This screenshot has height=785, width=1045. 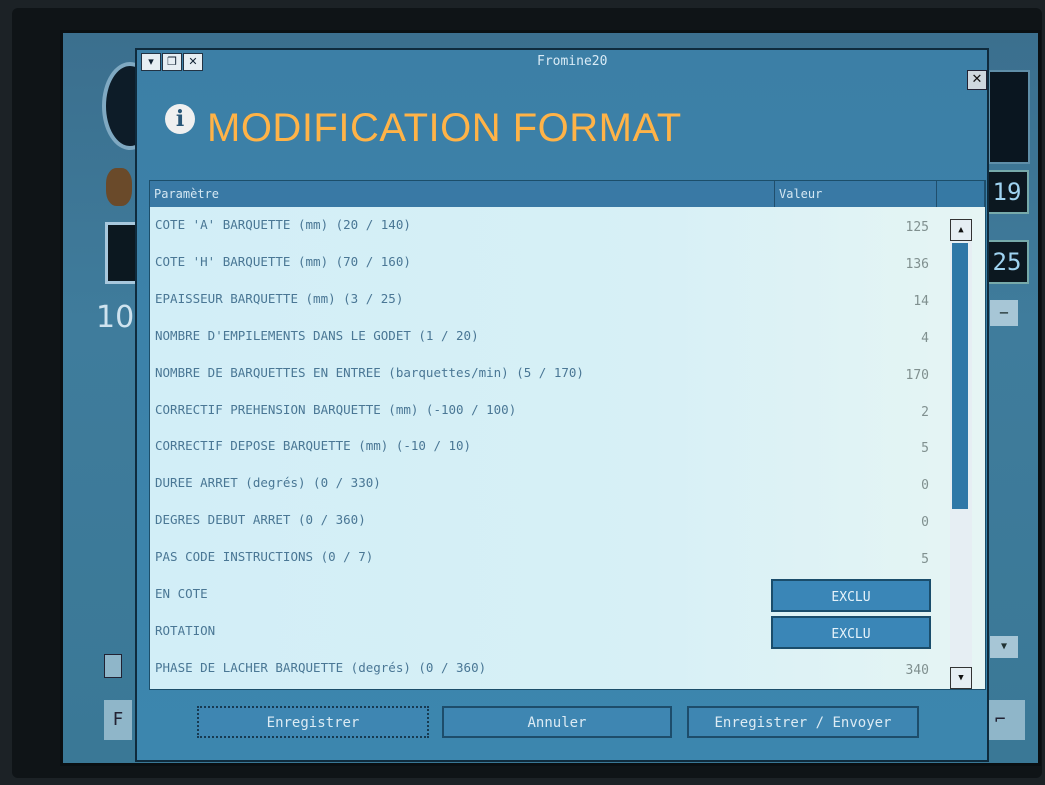 I want to click on pin-icon: ✕, so click(x=193, y=62).